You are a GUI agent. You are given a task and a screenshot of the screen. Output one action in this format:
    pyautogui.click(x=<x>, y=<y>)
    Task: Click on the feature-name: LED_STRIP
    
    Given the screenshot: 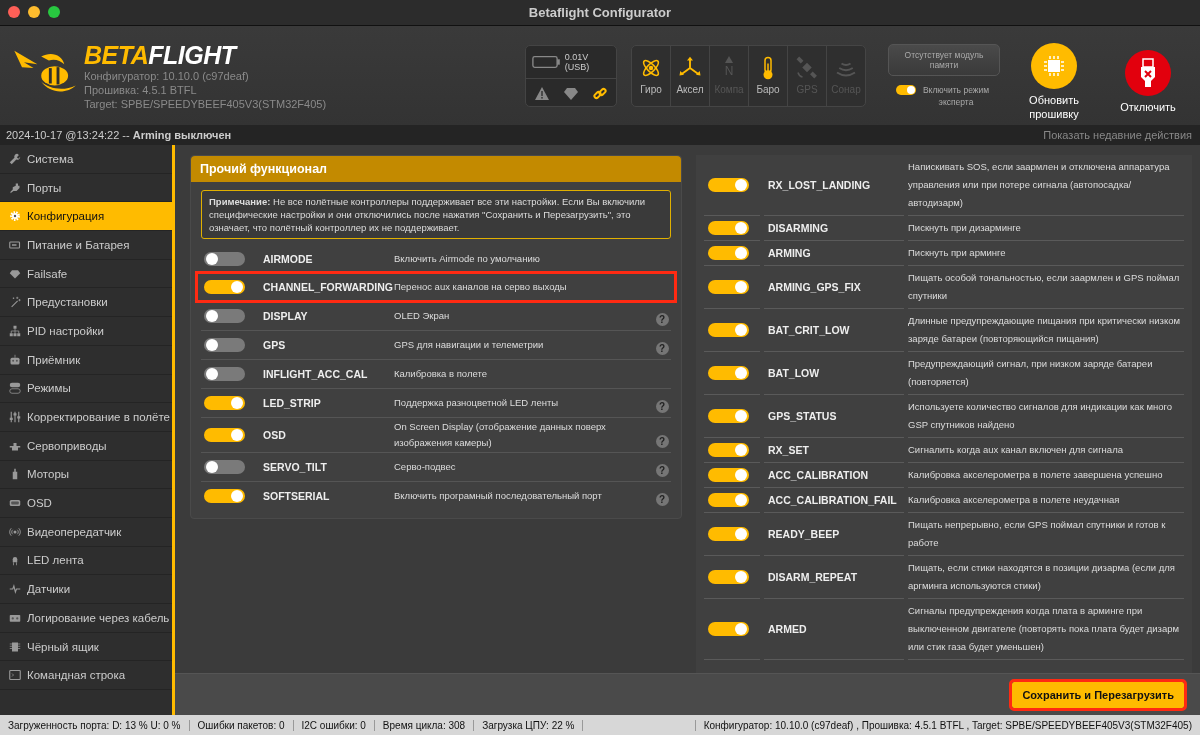 What is the action you would take?
    pyautogui.click(x=292, y=403)
    